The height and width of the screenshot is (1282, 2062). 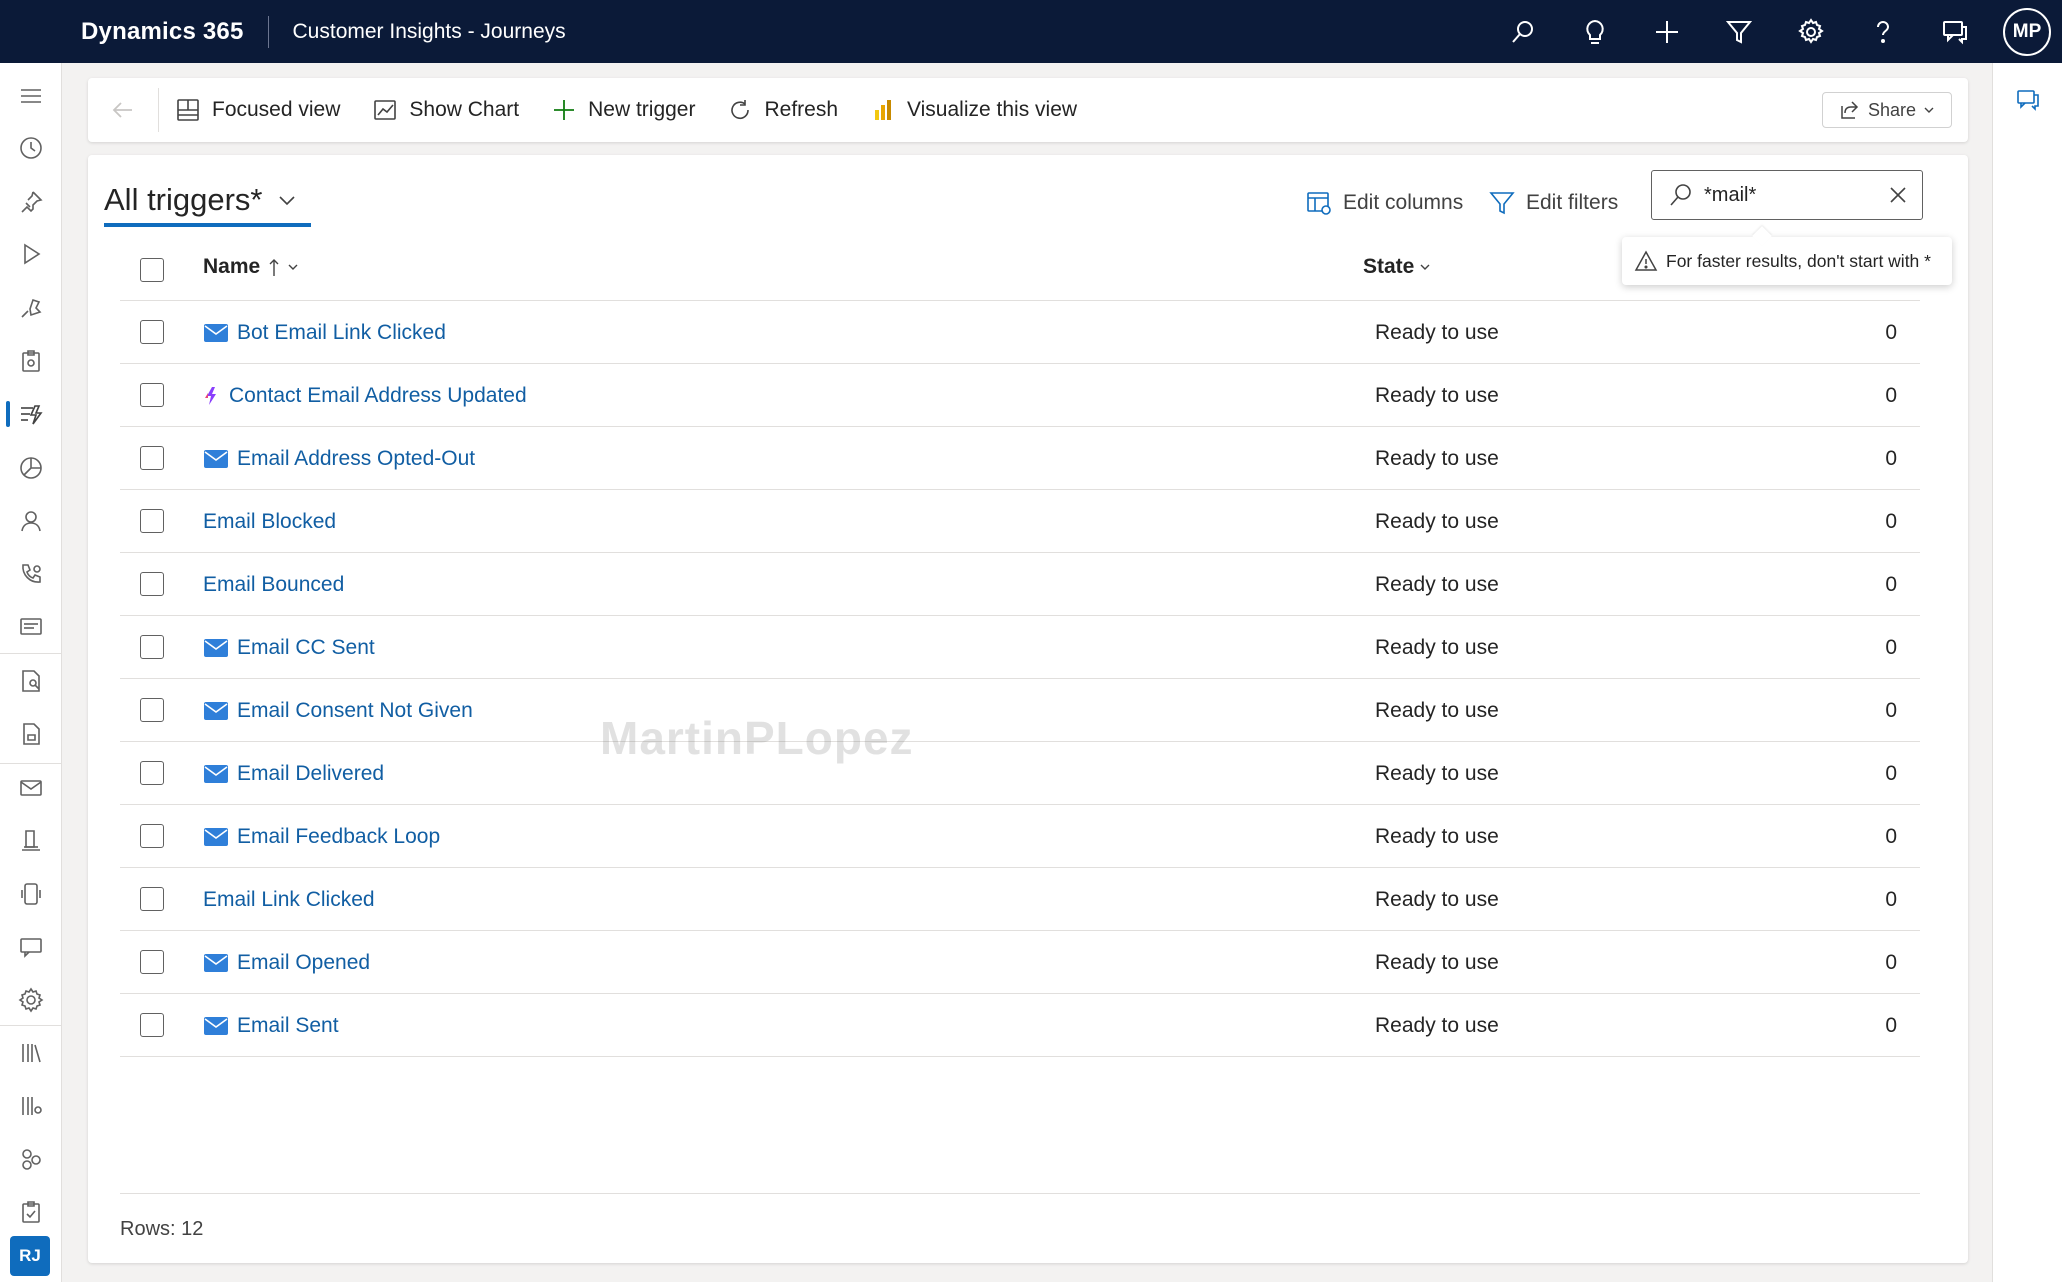 I want to click on table-row: Email Delivered Ready to use 0, so click(x=1020, y=773).